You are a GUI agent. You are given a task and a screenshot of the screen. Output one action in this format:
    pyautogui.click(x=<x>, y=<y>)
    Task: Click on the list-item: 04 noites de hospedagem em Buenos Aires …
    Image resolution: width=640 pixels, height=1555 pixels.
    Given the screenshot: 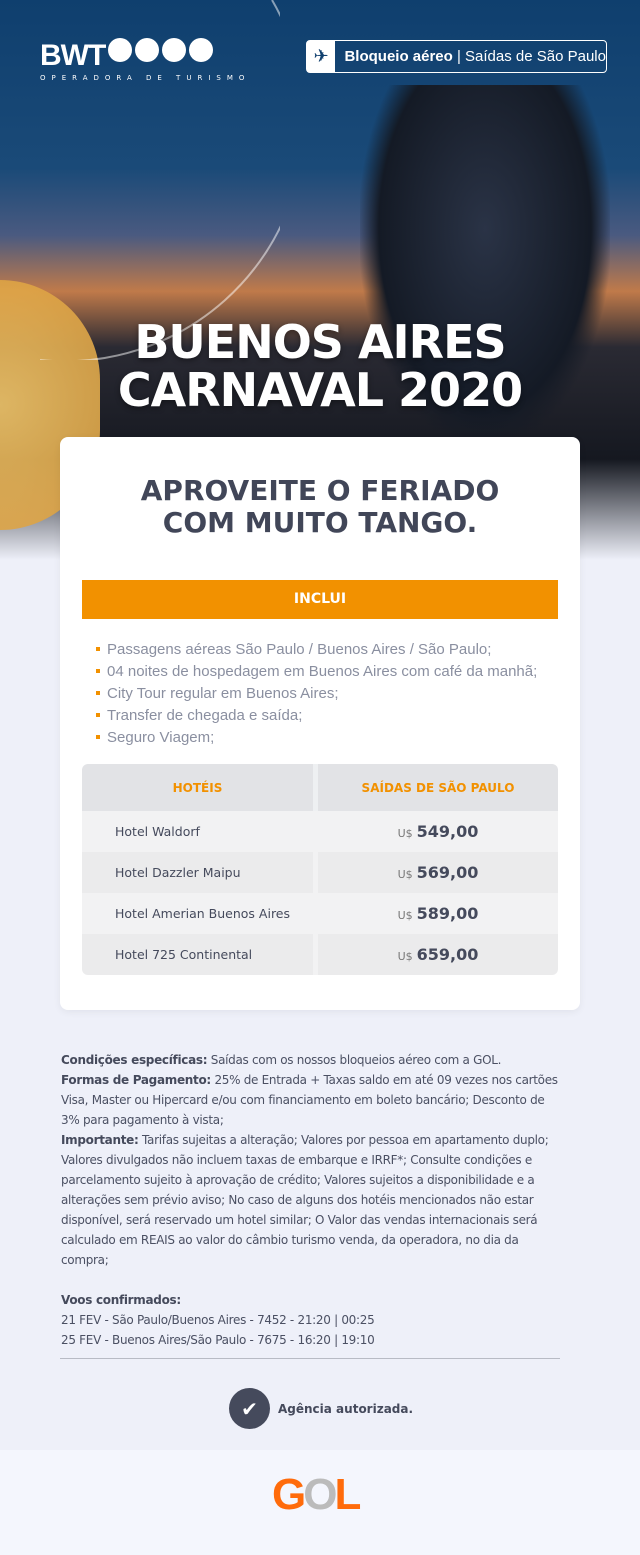 What is the action you would take?
    pyautogui.click(x=328, y=672)
    